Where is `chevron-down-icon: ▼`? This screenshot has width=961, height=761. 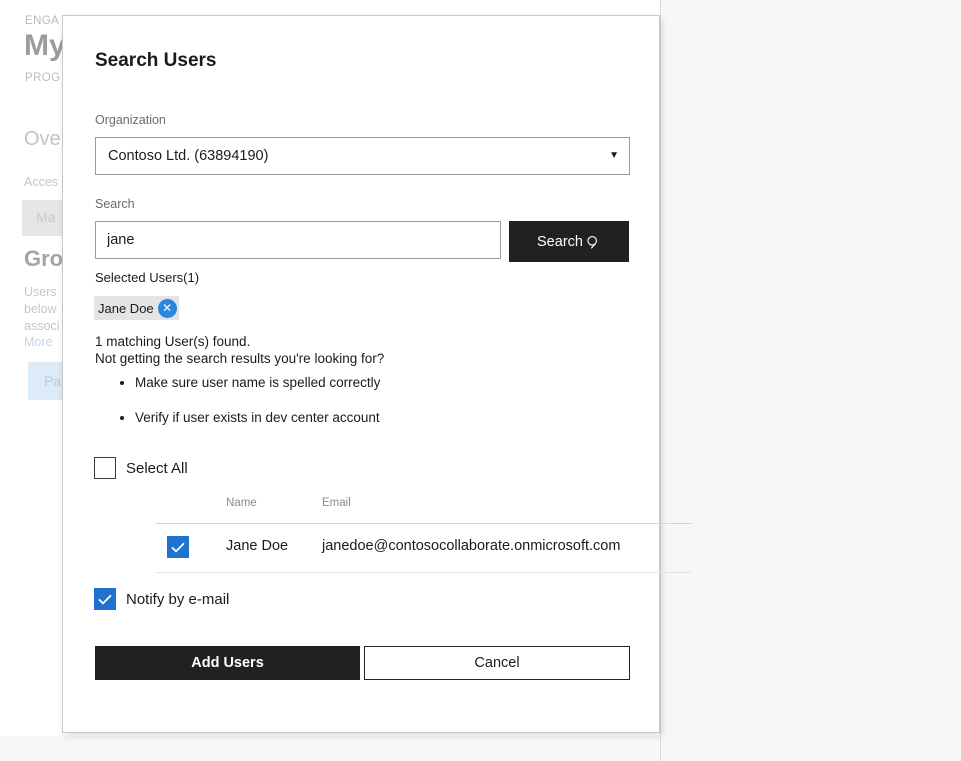 chevron-down-icon: ▼ is located at coordinates (614, 155).